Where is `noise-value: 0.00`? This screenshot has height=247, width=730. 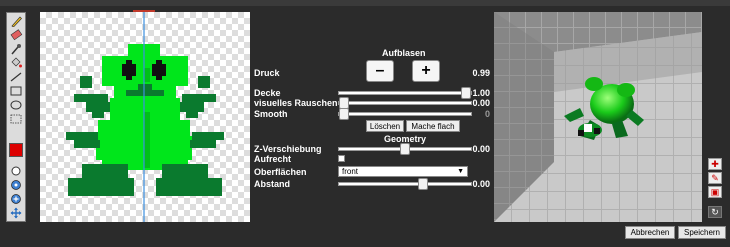
noise-value: 0.00 is located at coordinates (481, 103).